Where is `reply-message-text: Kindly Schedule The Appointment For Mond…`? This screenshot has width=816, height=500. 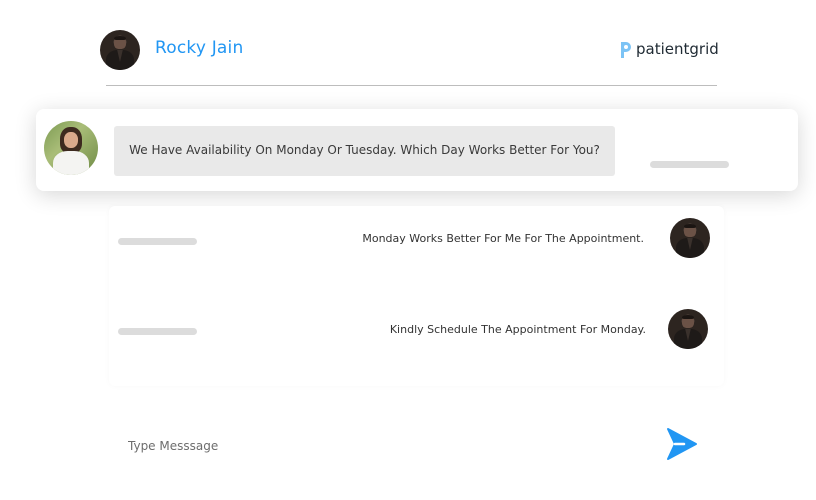
reply-message-text: Kindly Schedule The Appointment For Mond… is located at coordinates (517, 329).